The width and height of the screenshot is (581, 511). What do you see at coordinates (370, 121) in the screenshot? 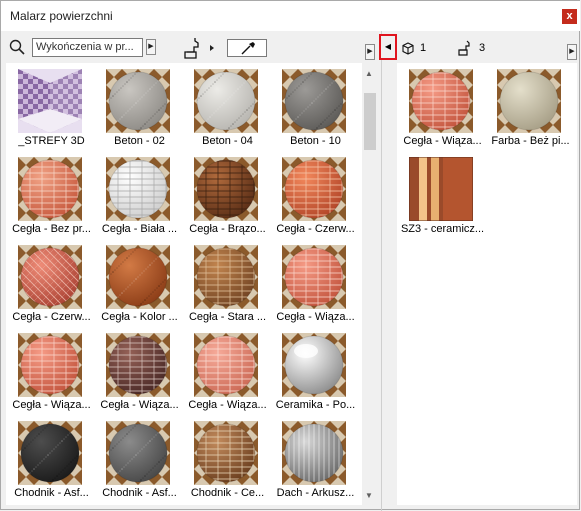
I see `scroll-thumb` at bounding box center [370, 121].